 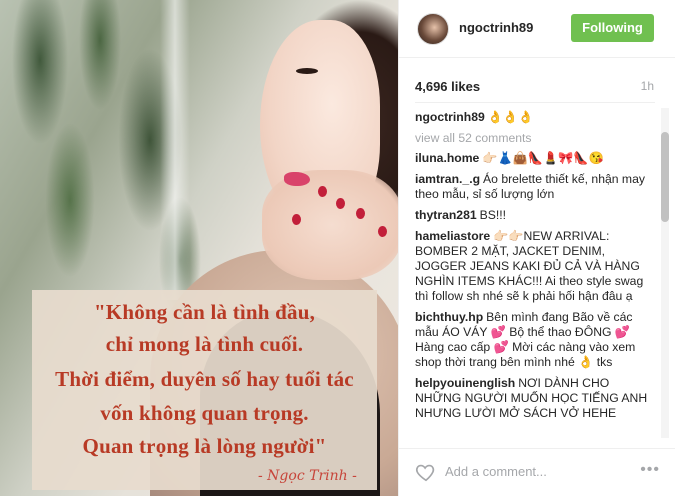 What do you see at coordinates (204, 312) in the screenshot?
I see `quote-line: "Không cần là tình đầu,` at bounding box center [204, 312].